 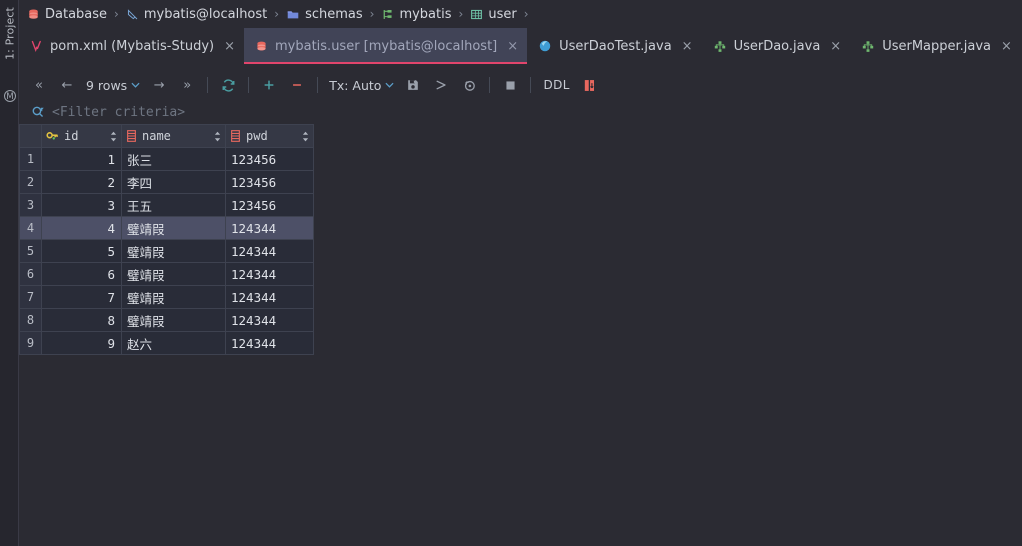 What do you see at coordinates (30, 251) in the screenshot?
I see `row-number: 5` at bounding box center [30, 251].